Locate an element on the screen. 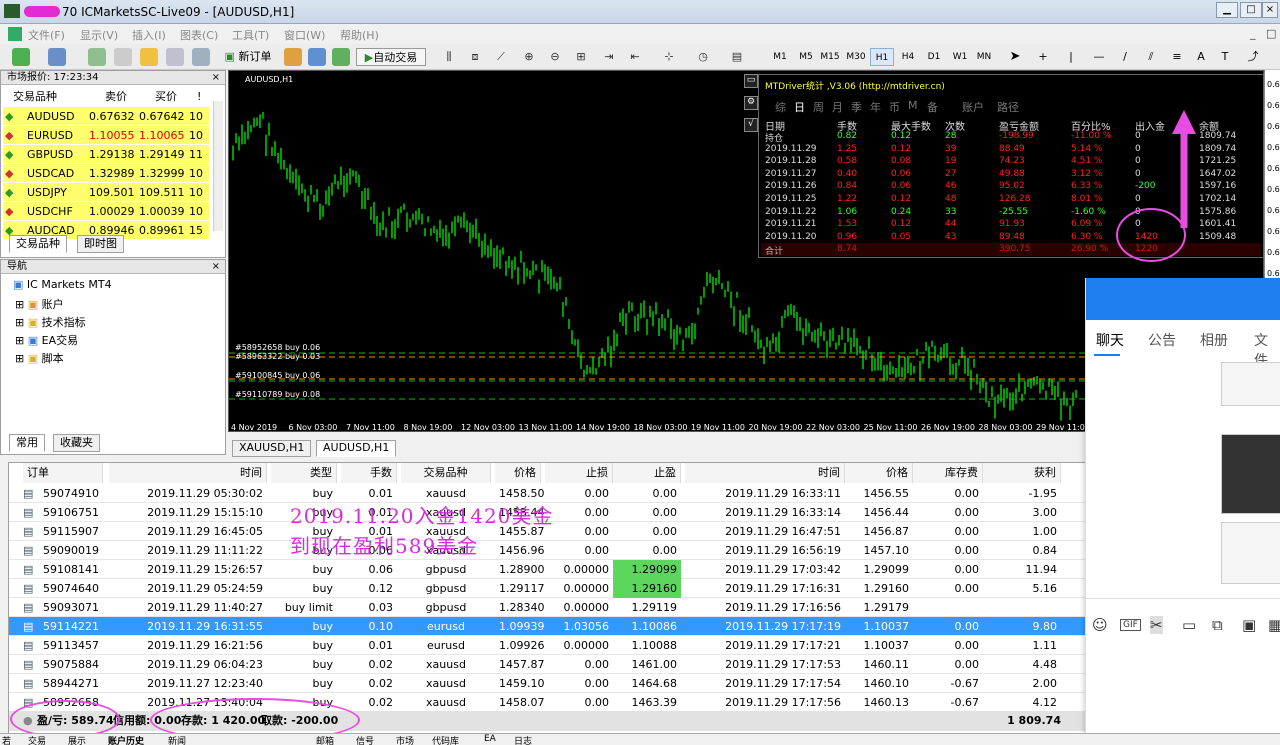 Image resolution: width=1280 pixels, height=745 pixels. tab-market: 市场 is located at coordinates (405, 739).